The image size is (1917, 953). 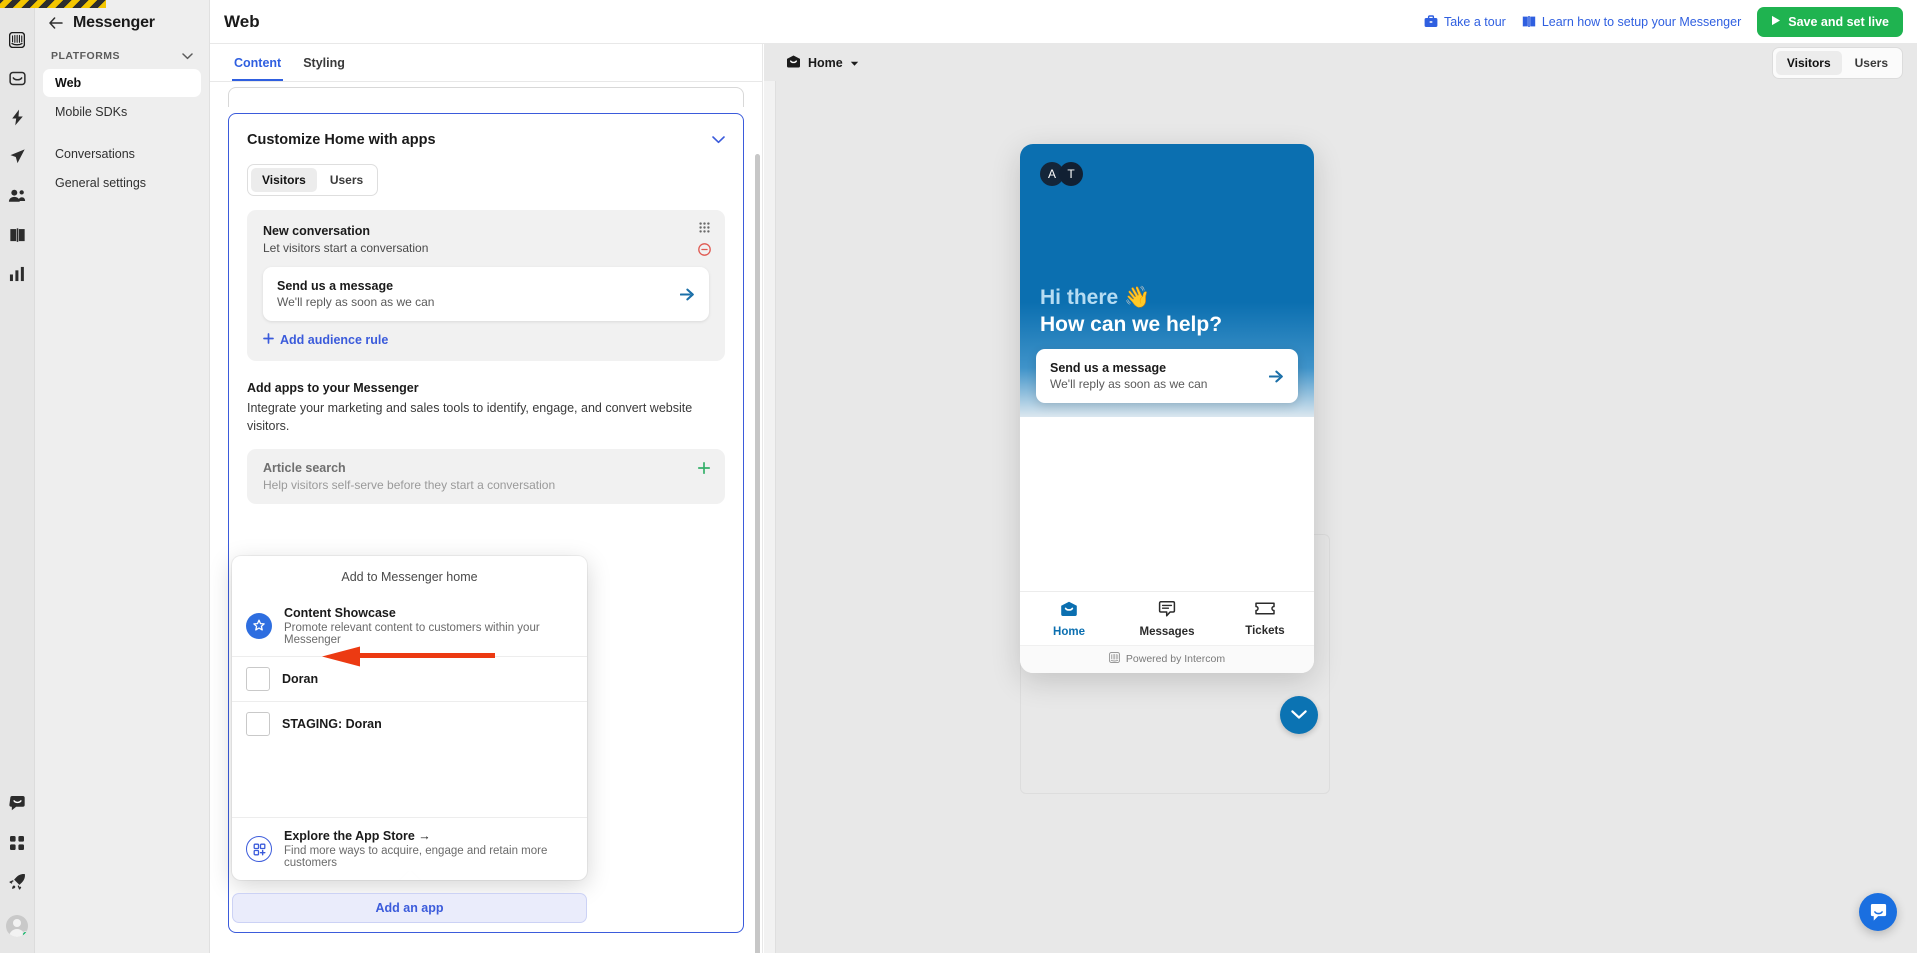 I want to click on inbox-icon, so click(x=17, y=78).